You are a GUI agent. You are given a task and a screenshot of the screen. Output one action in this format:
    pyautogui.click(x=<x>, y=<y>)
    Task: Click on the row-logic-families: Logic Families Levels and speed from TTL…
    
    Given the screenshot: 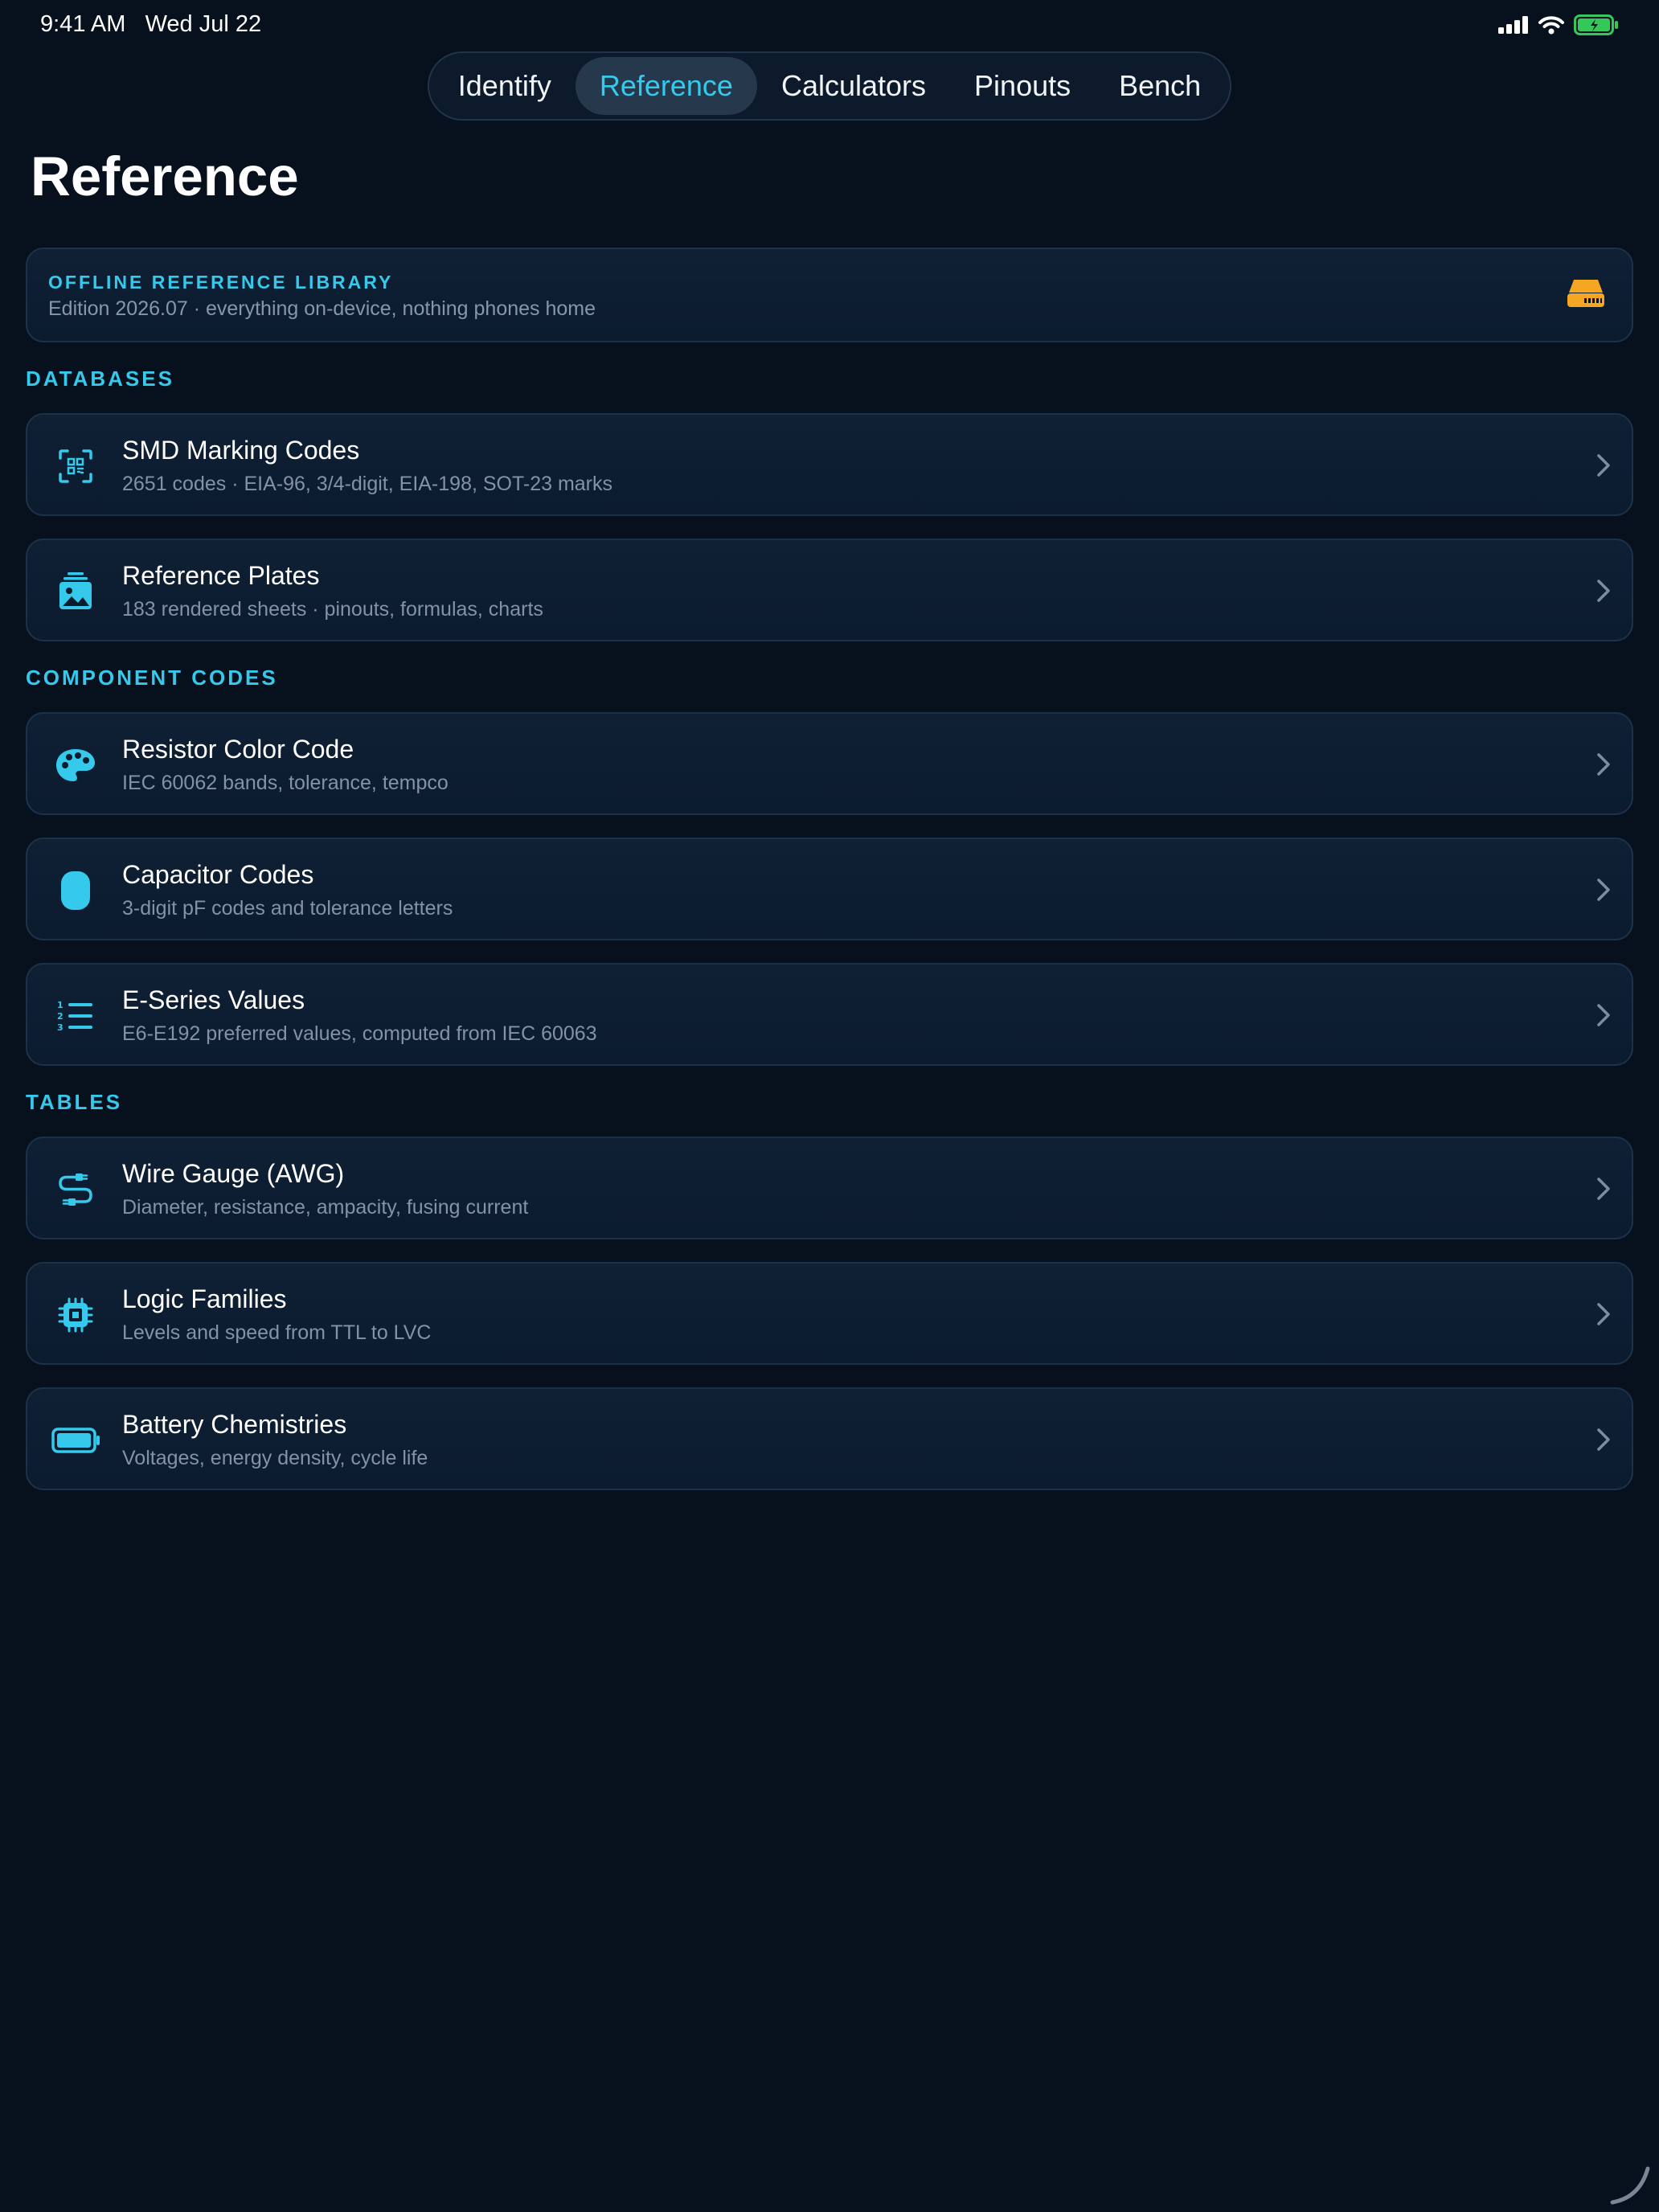 What is the action you would take?
    pyautogui.click(x=829, y=1313)
    